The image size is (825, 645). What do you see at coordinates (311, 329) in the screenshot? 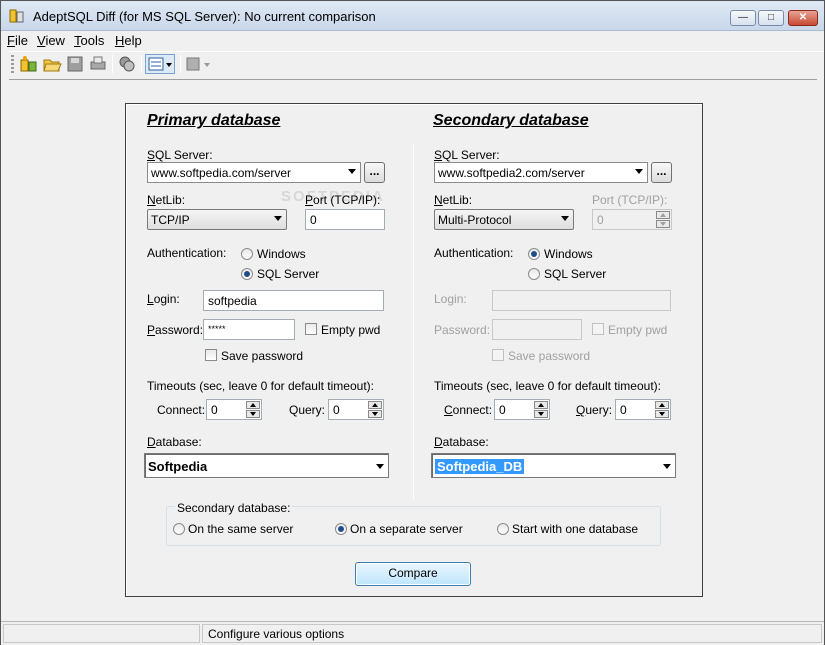
I see `primary-empty-pwd-checkbox` at bounding box center [311, 329].